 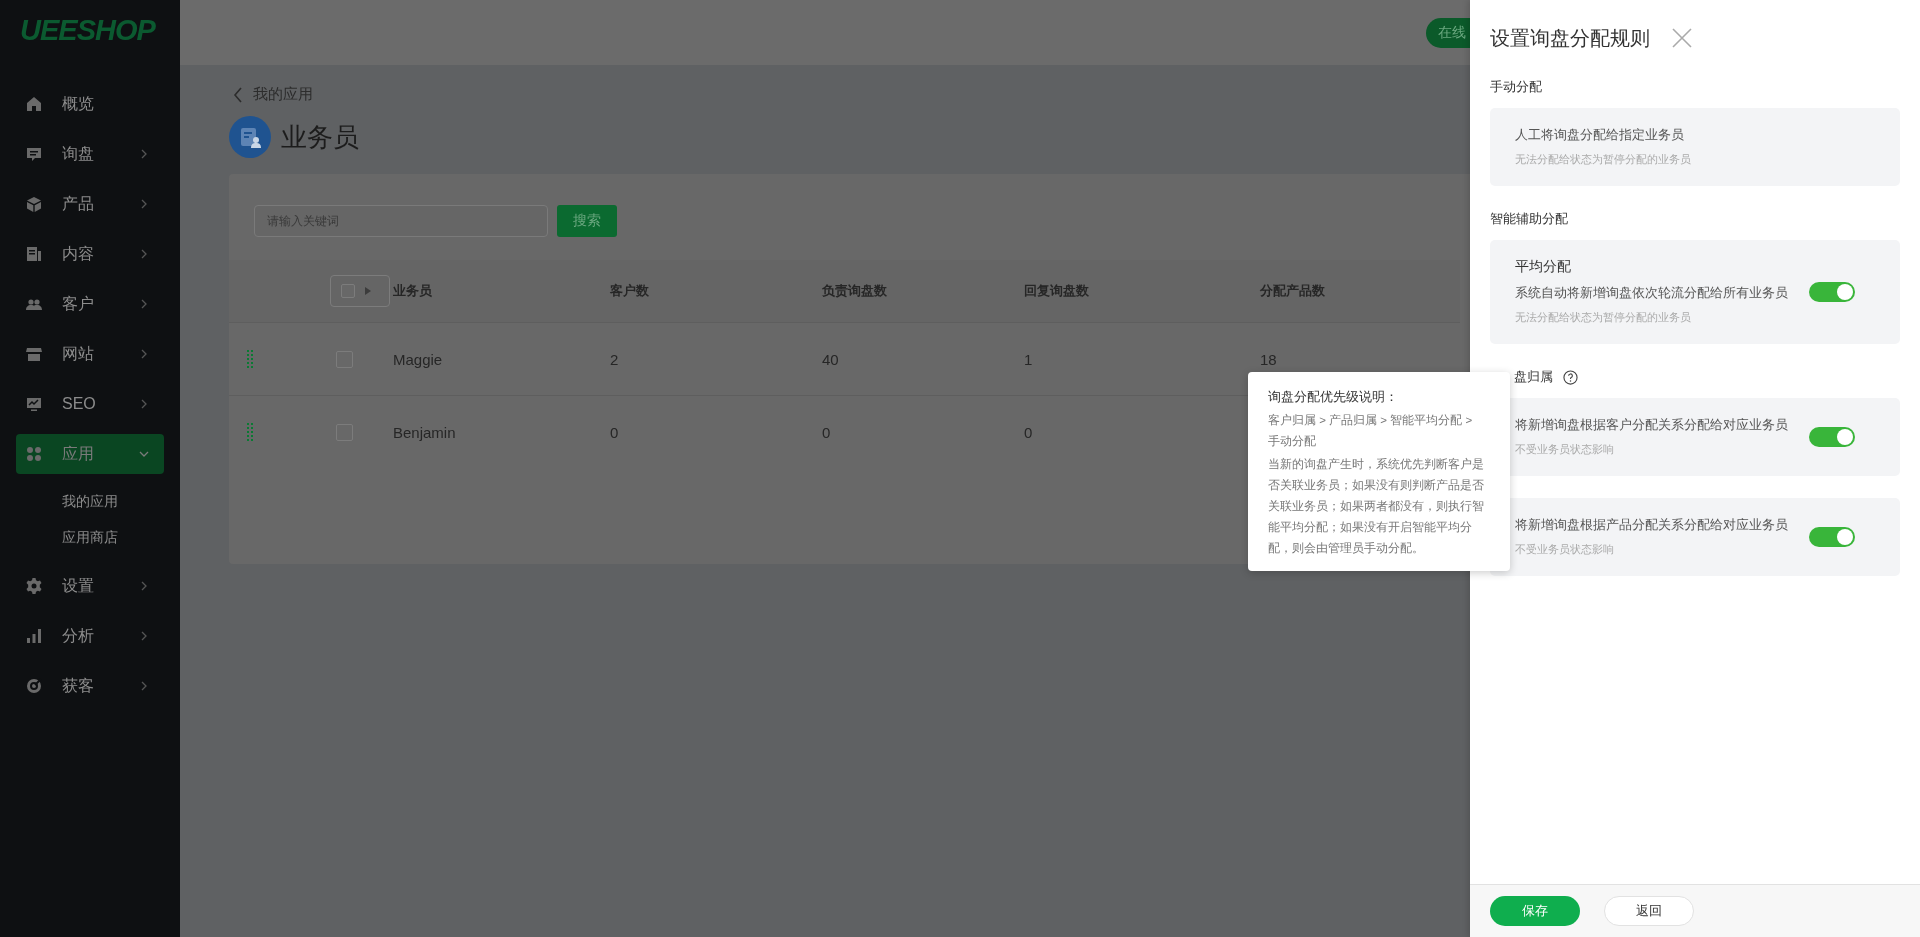 What do you see at coordinates (90, 502) in the screenshot?
I see `submenu-item: 我的应用` at bounding box center [90, 502].